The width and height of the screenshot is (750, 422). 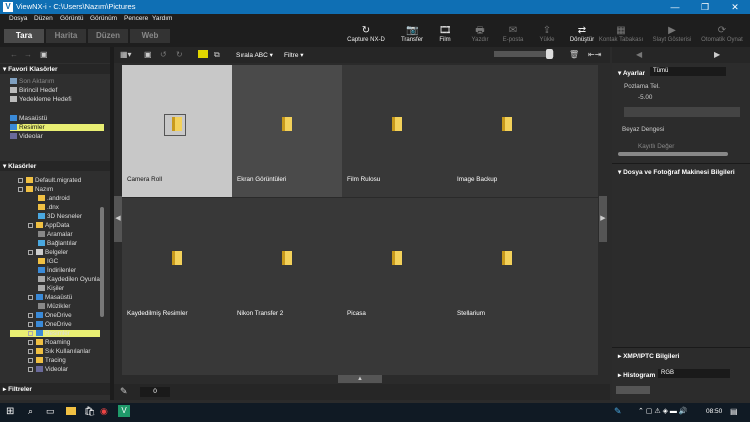 What do you see at coordinates (507, 265) in the screenshot?
I see `folder-thumb: Stellarium` at bounding box center [507, 265].